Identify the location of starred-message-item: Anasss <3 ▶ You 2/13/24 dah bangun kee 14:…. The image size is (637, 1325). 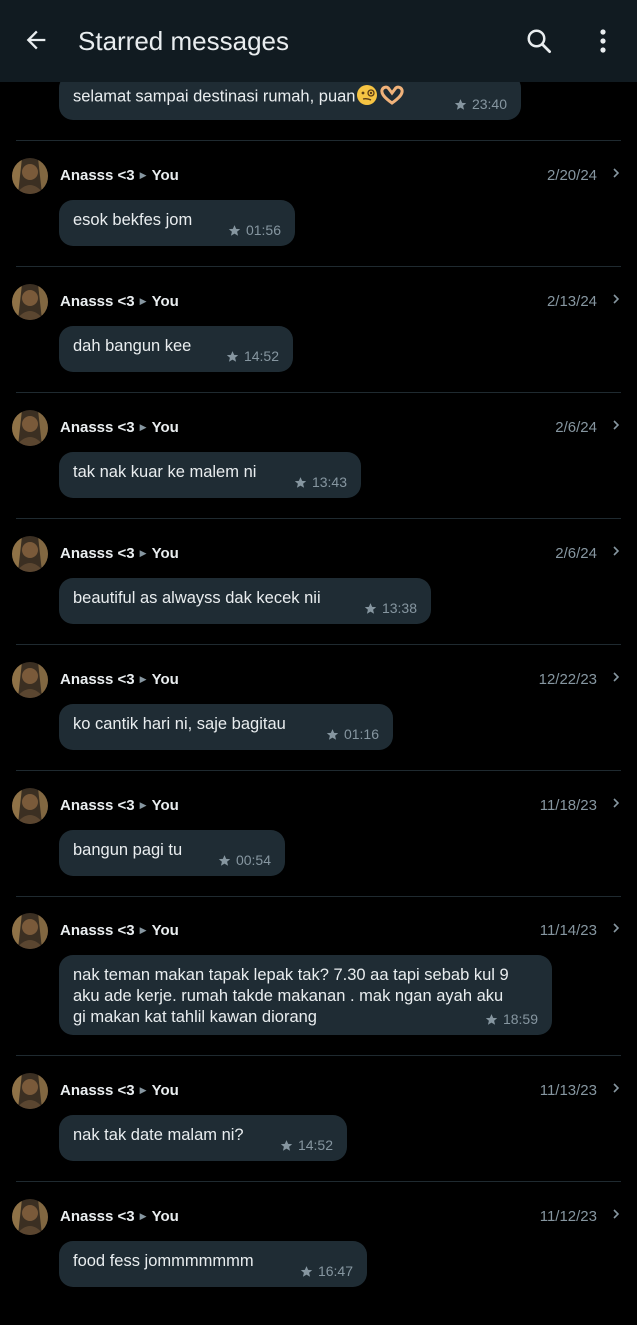
(318, 347).